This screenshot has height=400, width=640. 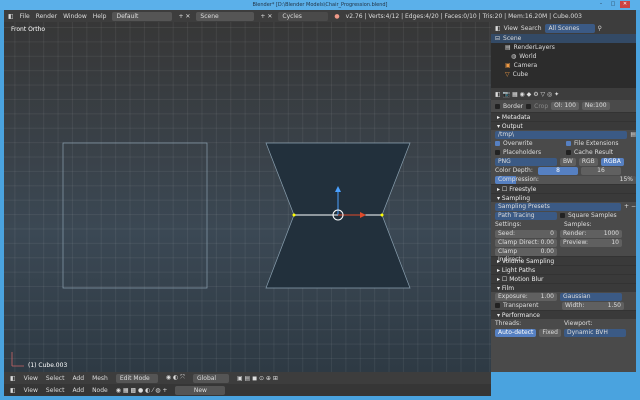 What do you see at coordinates (541, 106) in the screenshot?
I see `crop-label: Crop` at bounding box center [541, 106].